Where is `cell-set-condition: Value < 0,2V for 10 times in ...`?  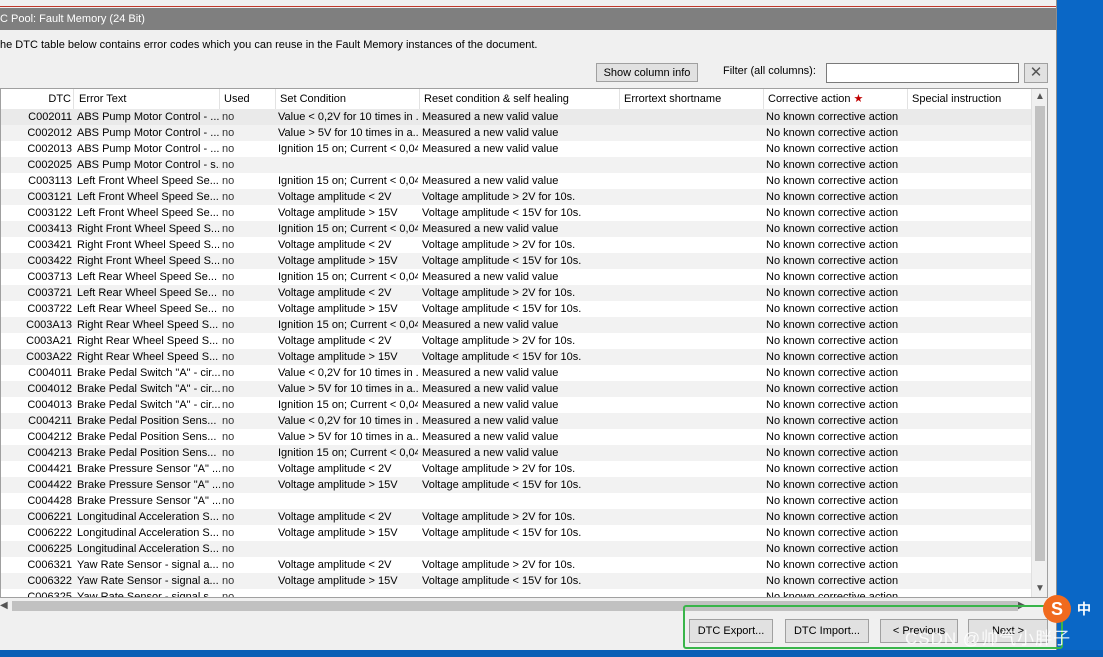
cell-set-condition: Value < 0,2V for 10 times in ... is located at coordinates (348, 421).